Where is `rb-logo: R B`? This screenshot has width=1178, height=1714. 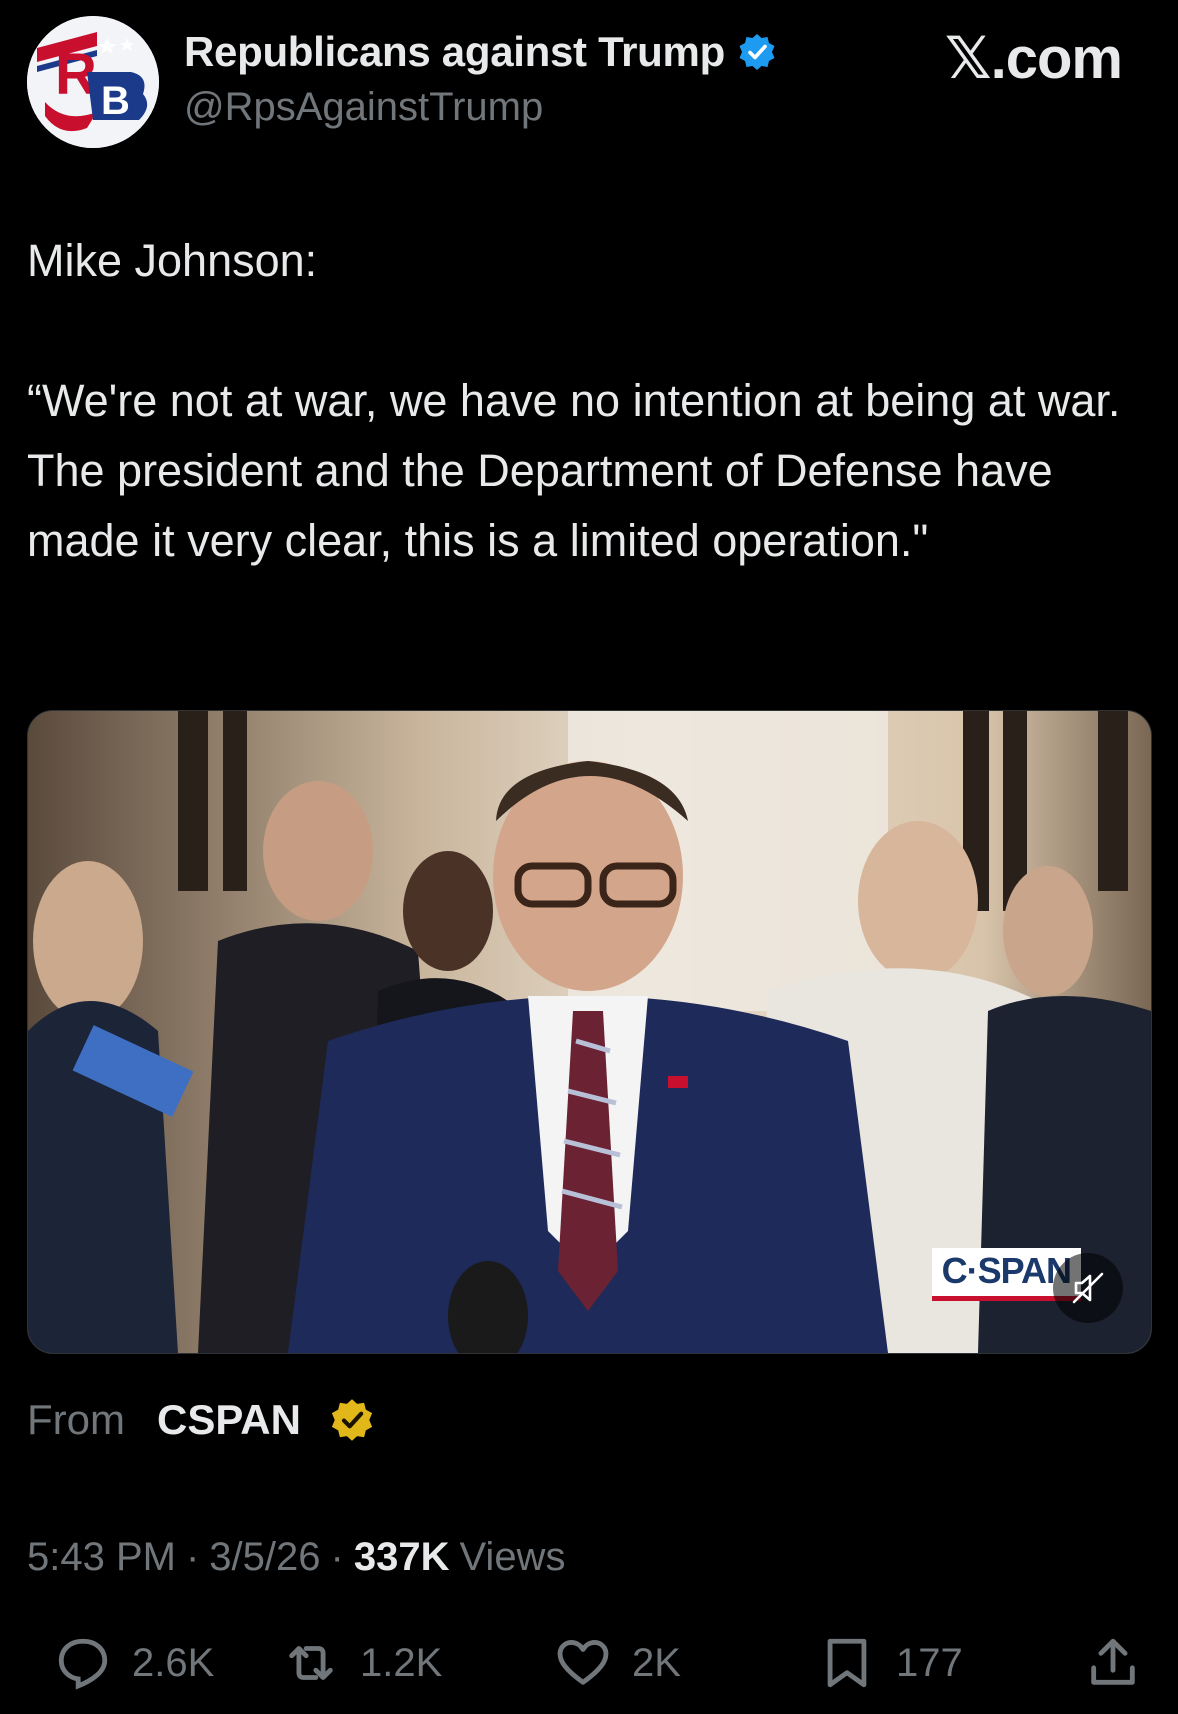
rb-logo: R B is located at coordinates (93, 82).